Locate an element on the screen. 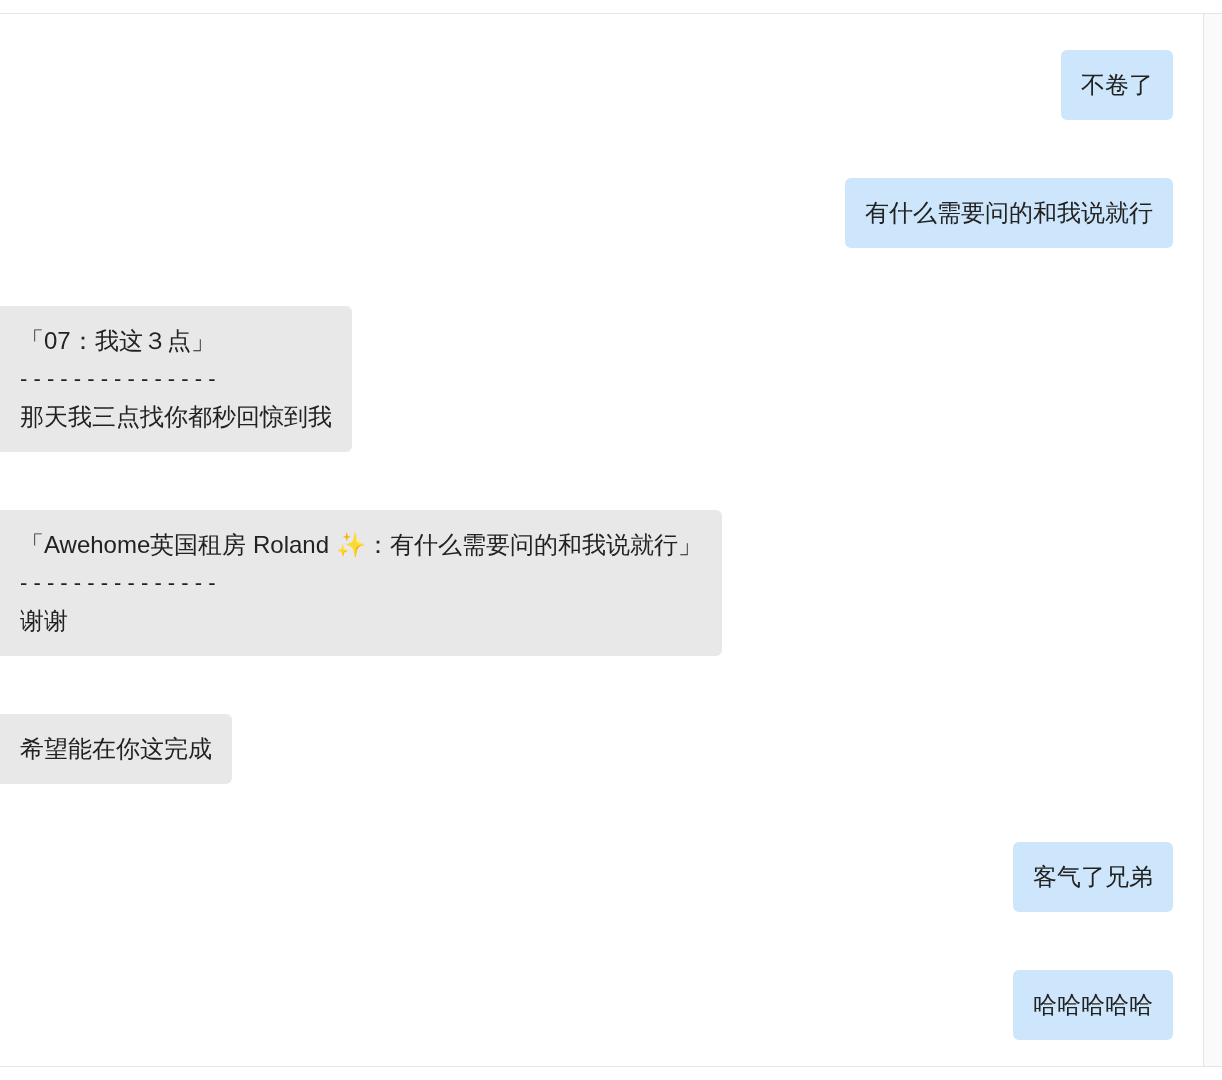  message-text: 那天我三点找你都秒回惊到我 is located at coordinates (176, 417).